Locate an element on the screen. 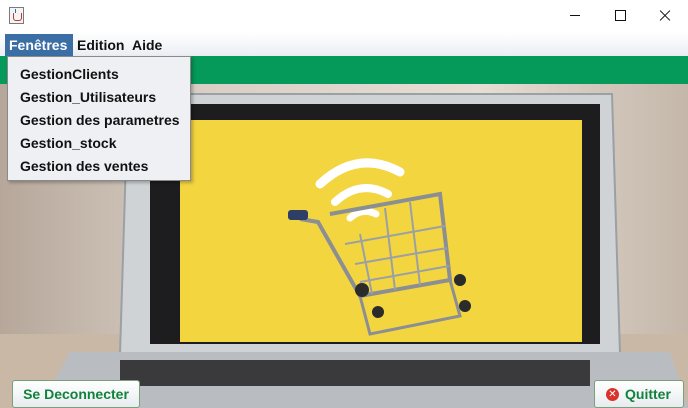 Image resolution: width=688 pixels, height=408 pixels. java-cup-icon is located at coordinates (16, 15).